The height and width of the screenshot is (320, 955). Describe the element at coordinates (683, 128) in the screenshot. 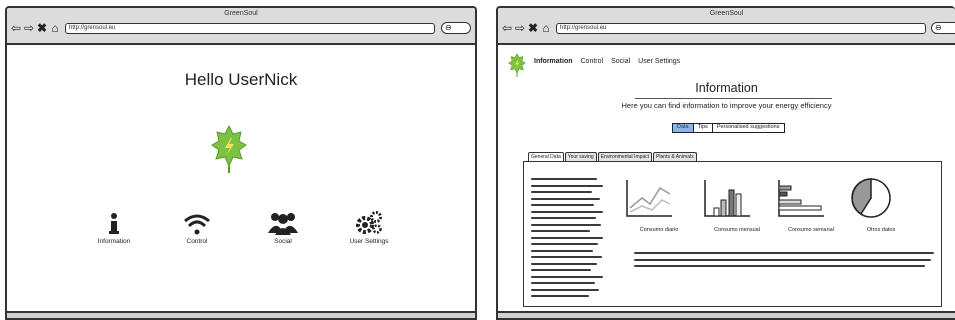

I see `segment-data: Data` at that location.